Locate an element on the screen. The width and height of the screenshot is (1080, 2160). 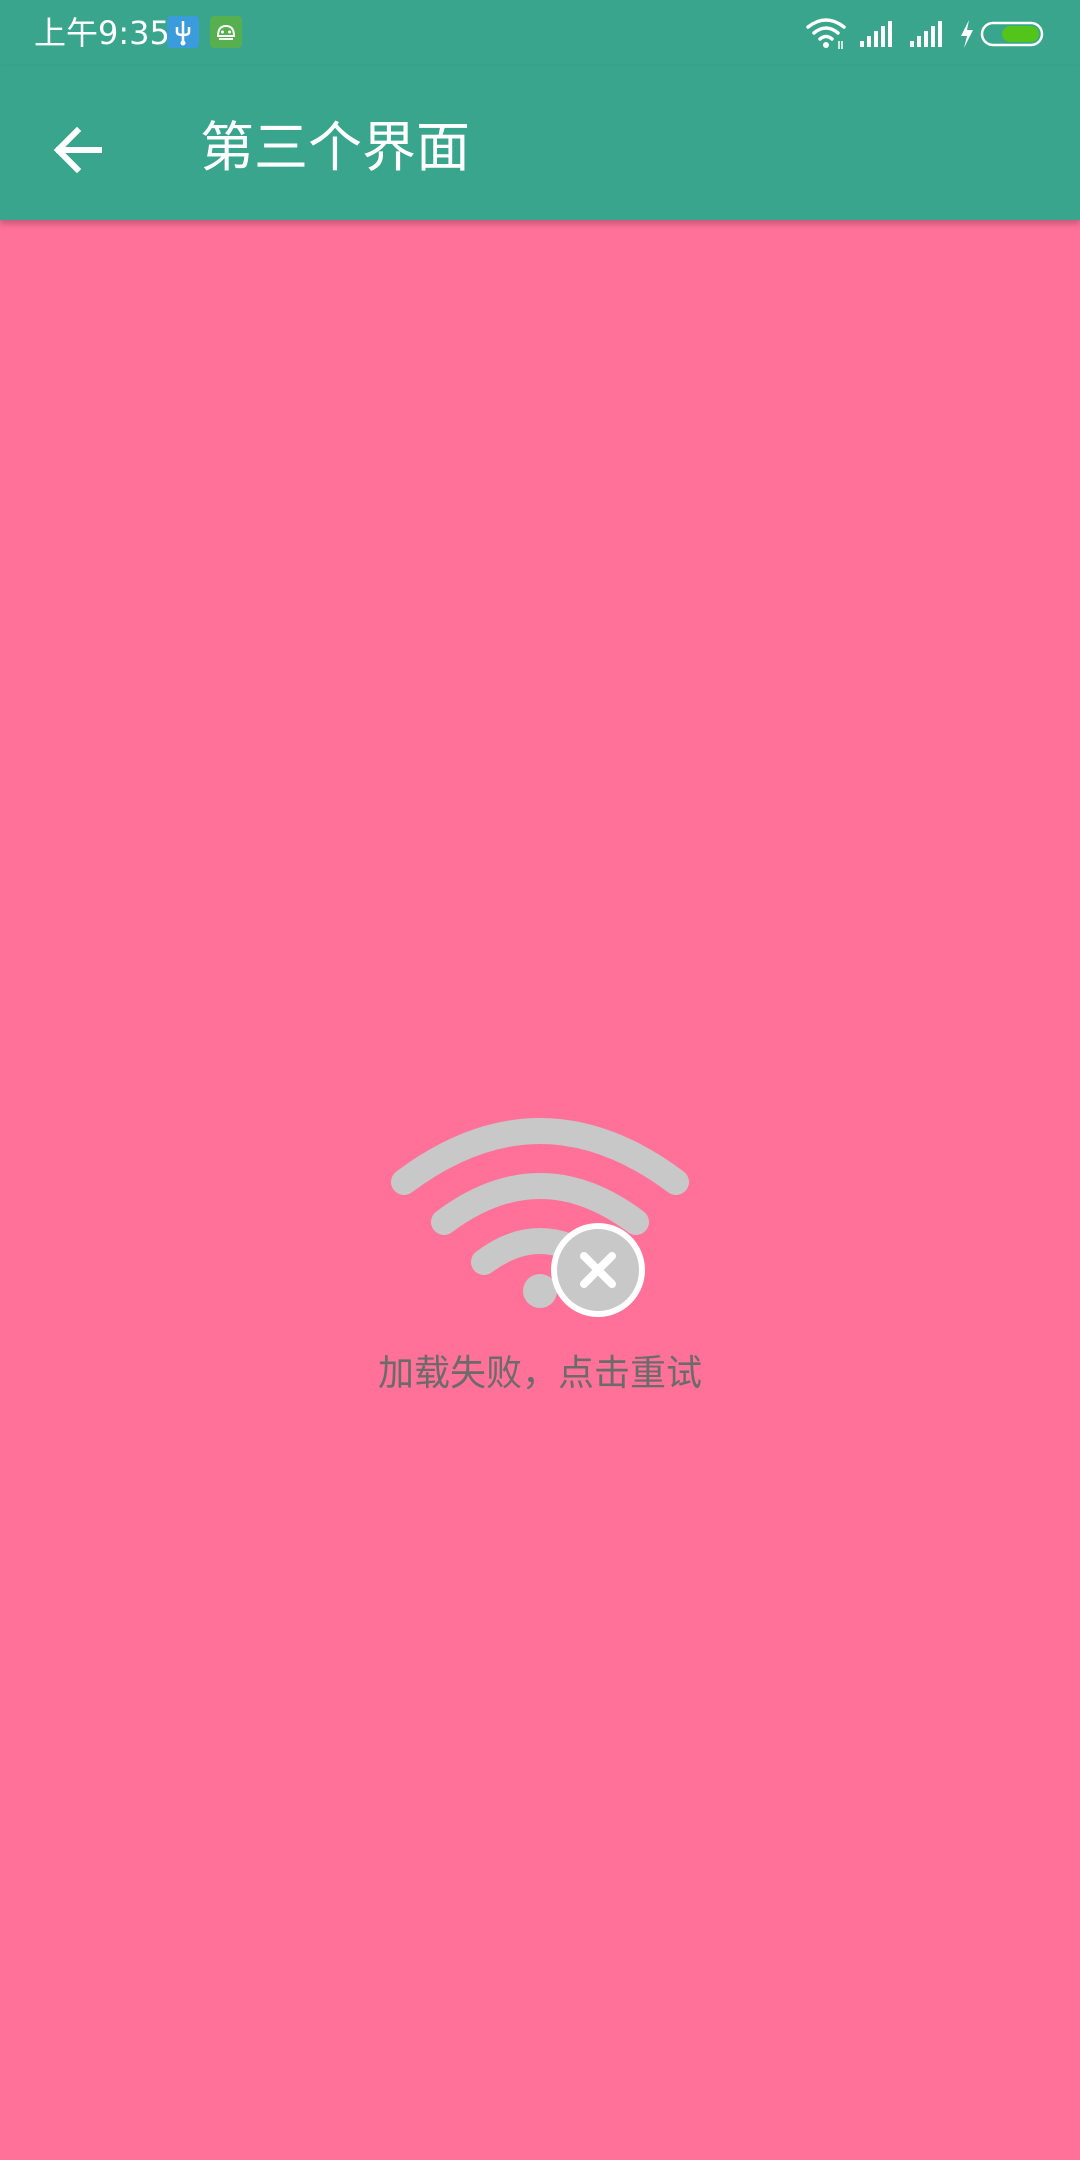
wifi-icon is located at coordinates (826, 33).